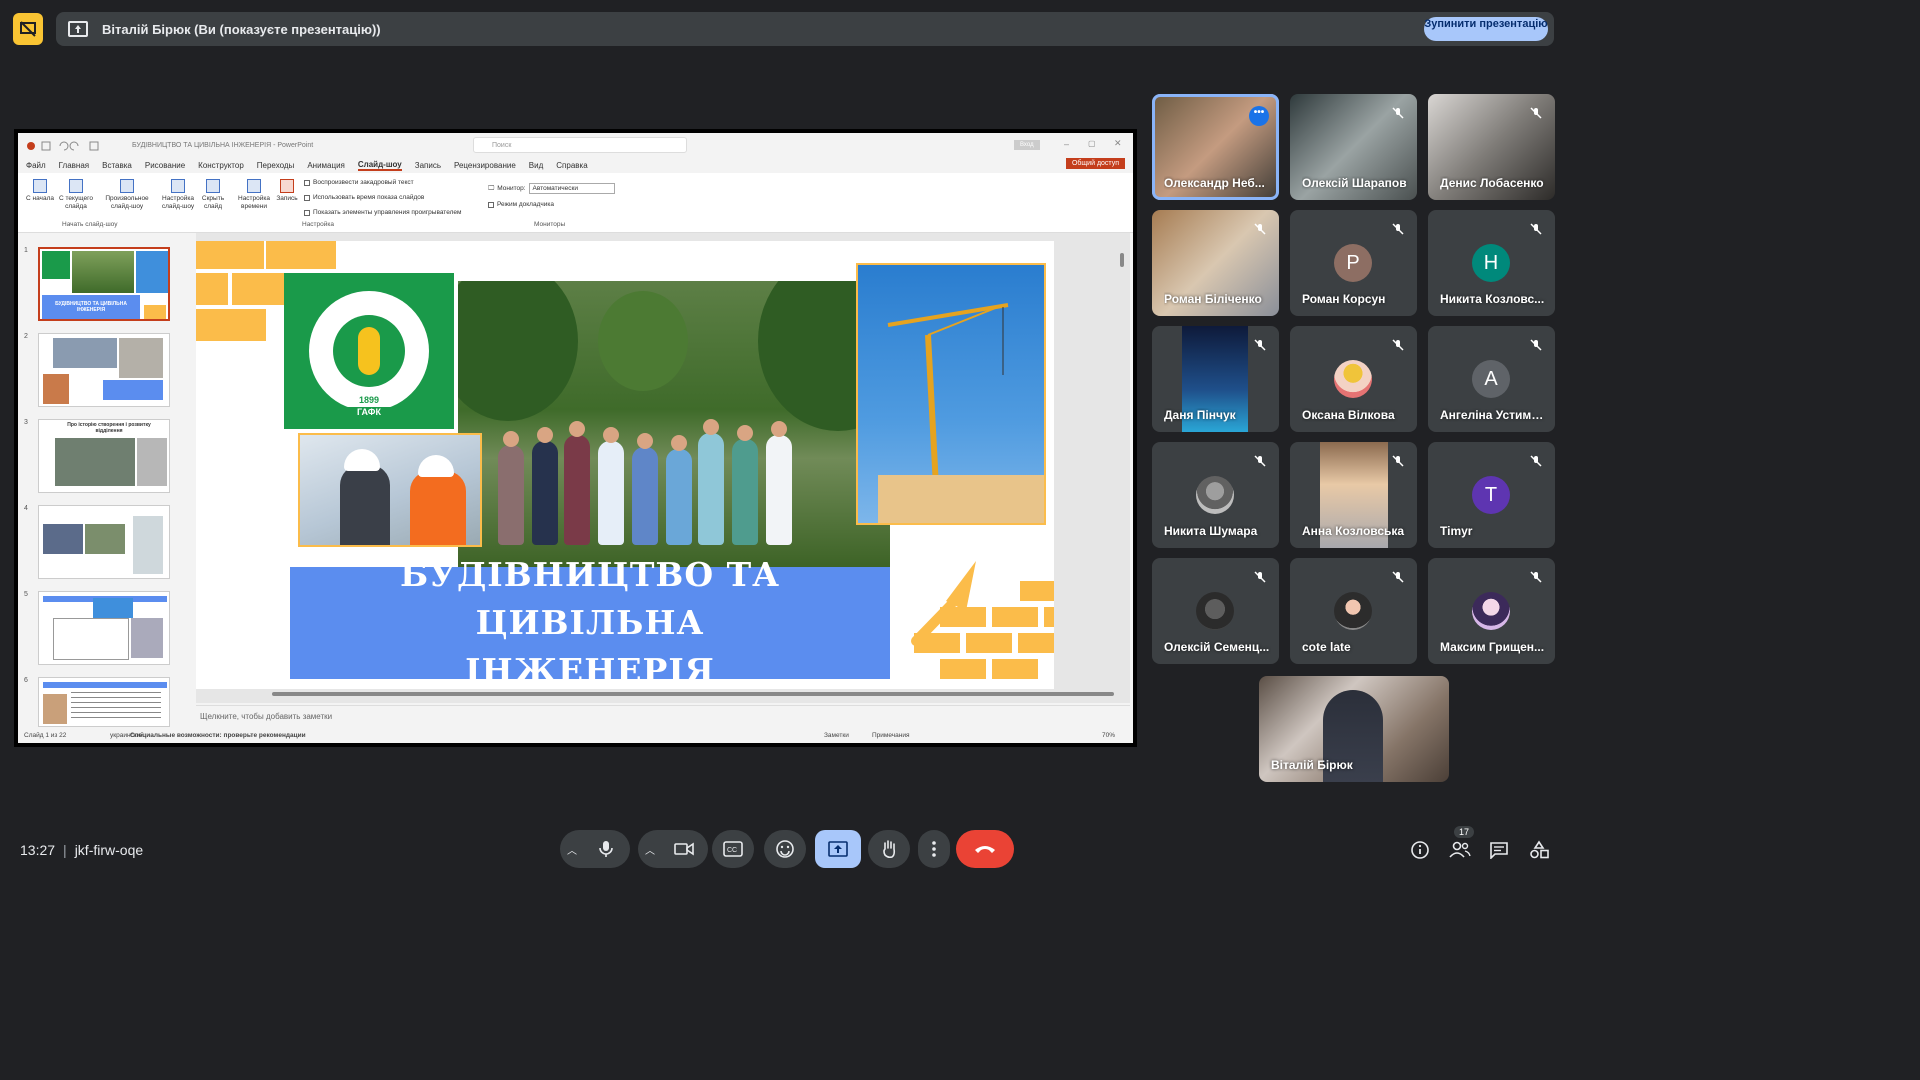  I want to click on svg-text: CC, so click(732, 850).